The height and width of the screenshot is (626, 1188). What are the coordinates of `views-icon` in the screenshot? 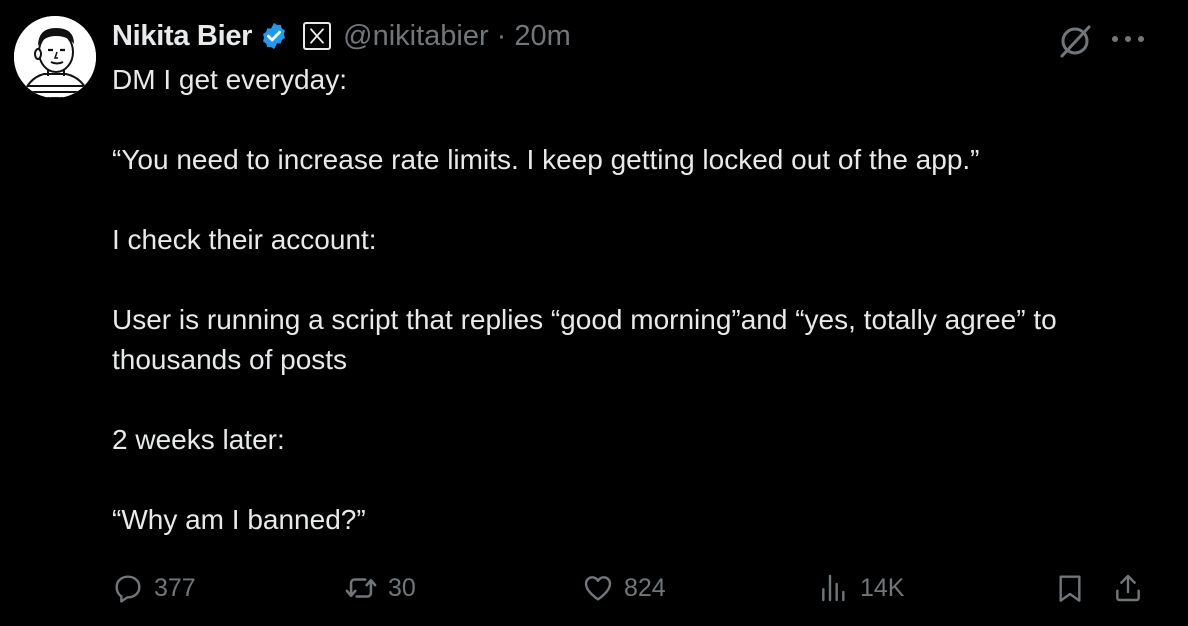 It's located at (833, 588).